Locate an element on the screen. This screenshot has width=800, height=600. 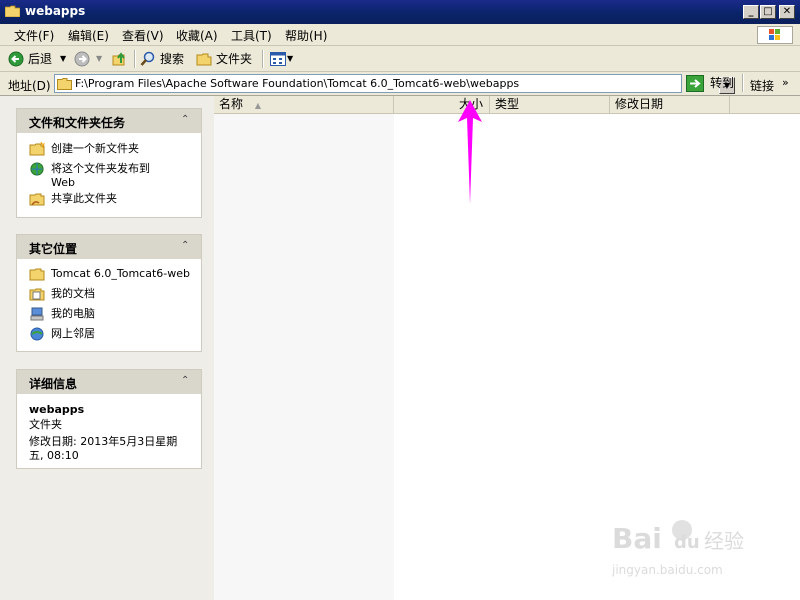
address-label: 地址(D) is located at coordinates (29, 86).